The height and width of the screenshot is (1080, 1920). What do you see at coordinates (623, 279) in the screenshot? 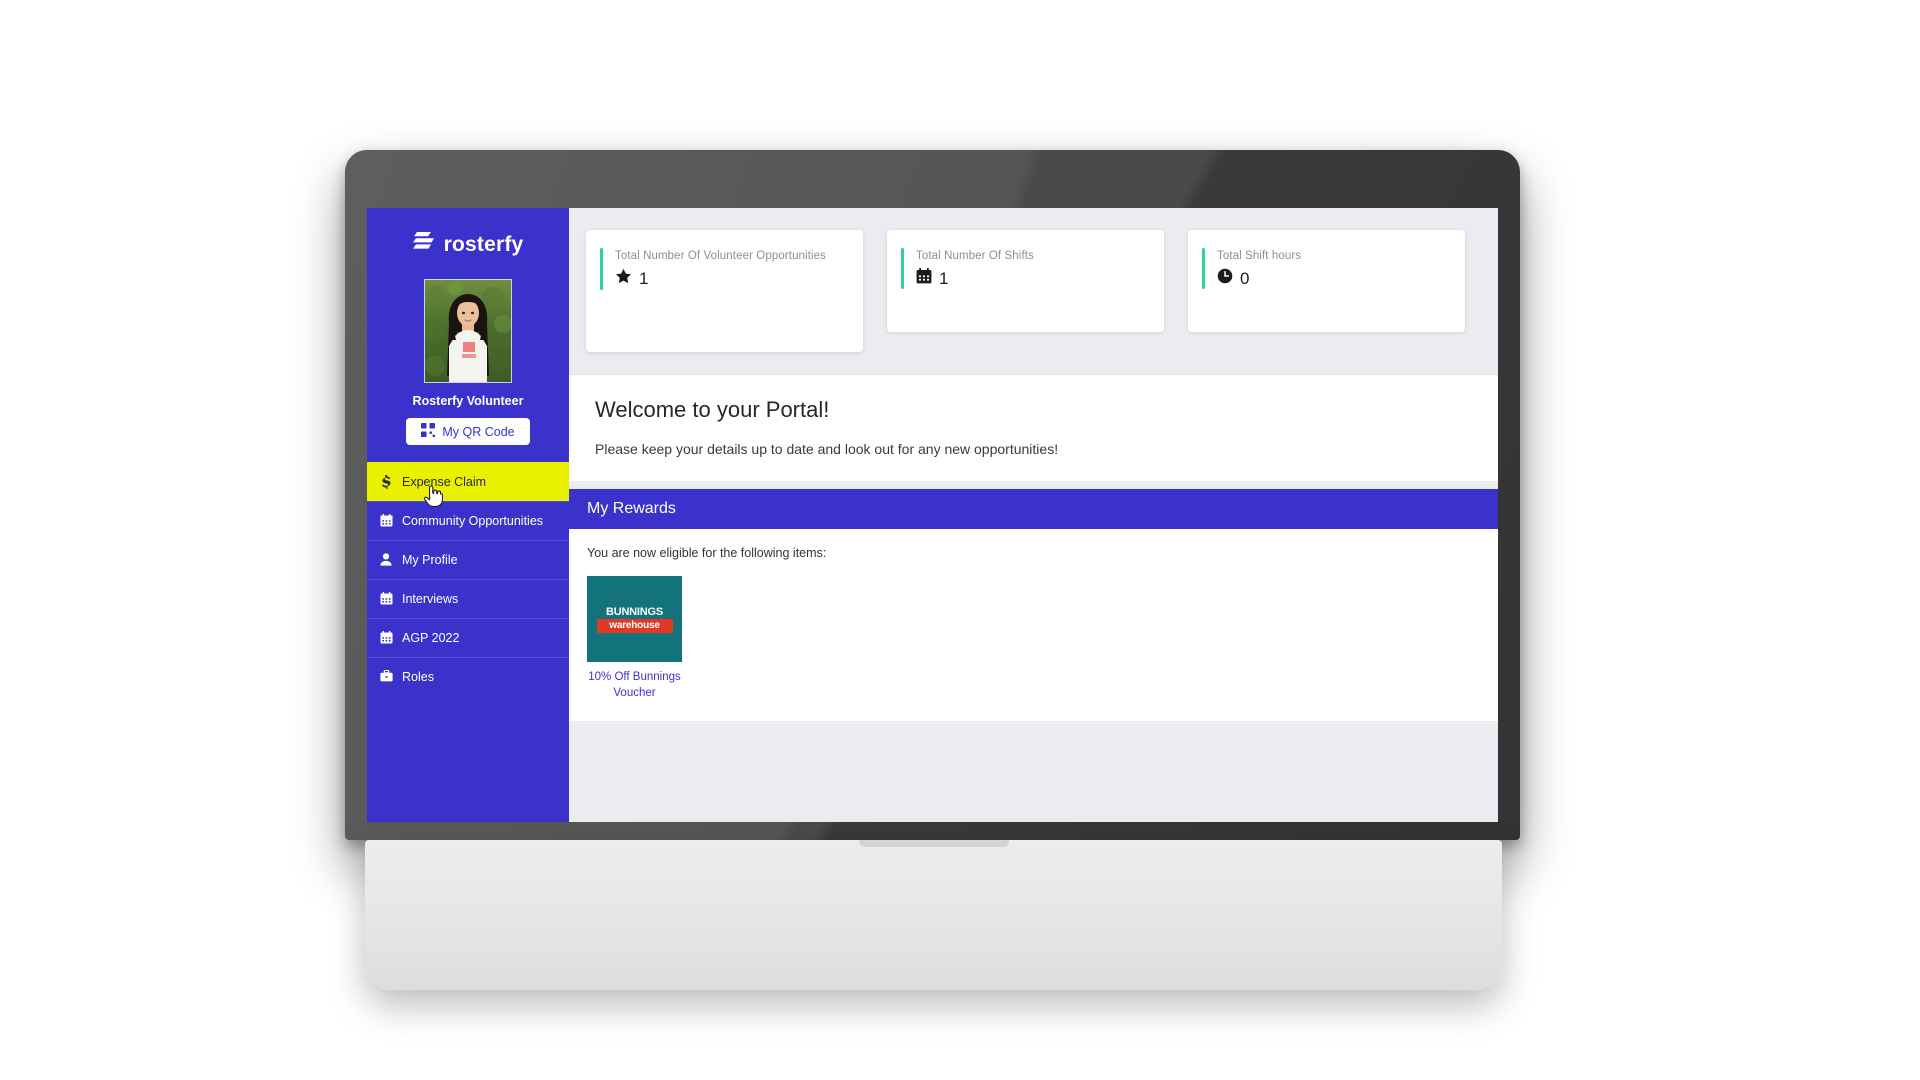
I see `star-icon` at bounding box center [623, 279].